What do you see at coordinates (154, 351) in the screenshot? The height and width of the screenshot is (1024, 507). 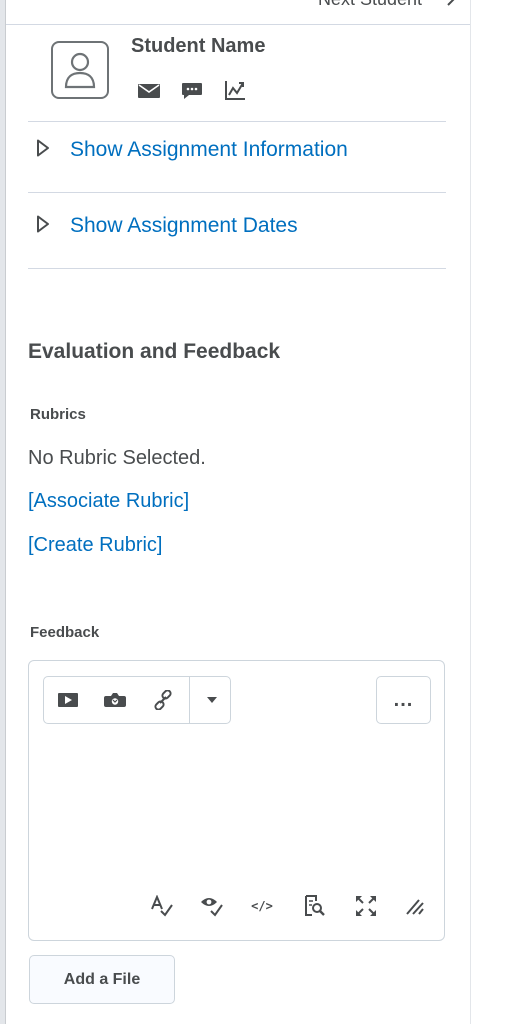 I see `evaluation-feedback-heading: Evaluation and Feedback` at bounding box center [154, 351].